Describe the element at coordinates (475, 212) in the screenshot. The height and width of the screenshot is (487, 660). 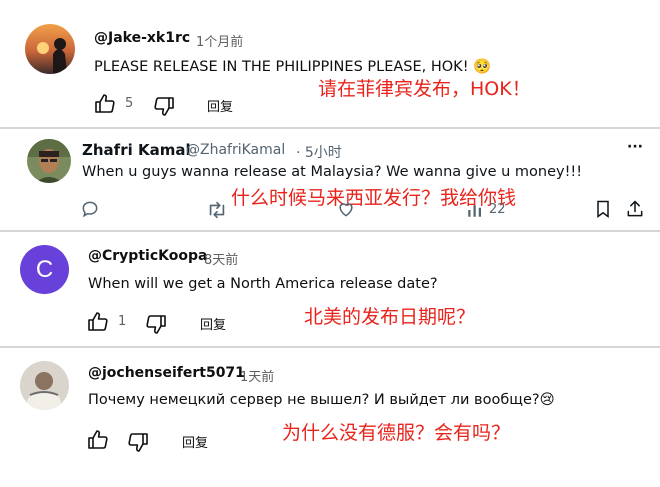
I see `views-icon` at that location.